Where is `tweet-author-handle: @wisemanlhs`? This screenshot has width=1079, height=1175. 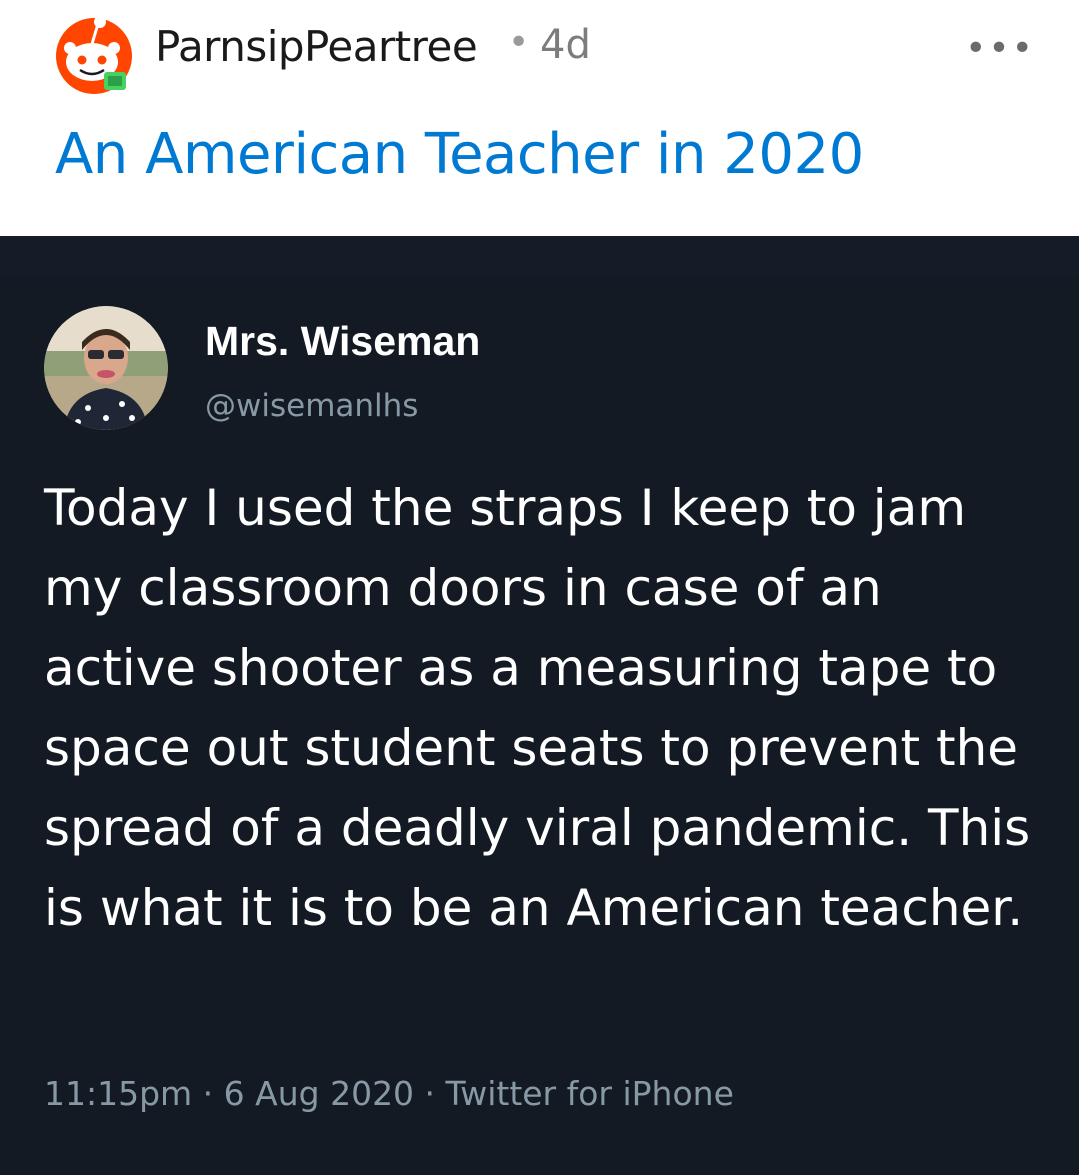 tweet-author-handle: @wisemanlhs is located at coordinates (312, 406).